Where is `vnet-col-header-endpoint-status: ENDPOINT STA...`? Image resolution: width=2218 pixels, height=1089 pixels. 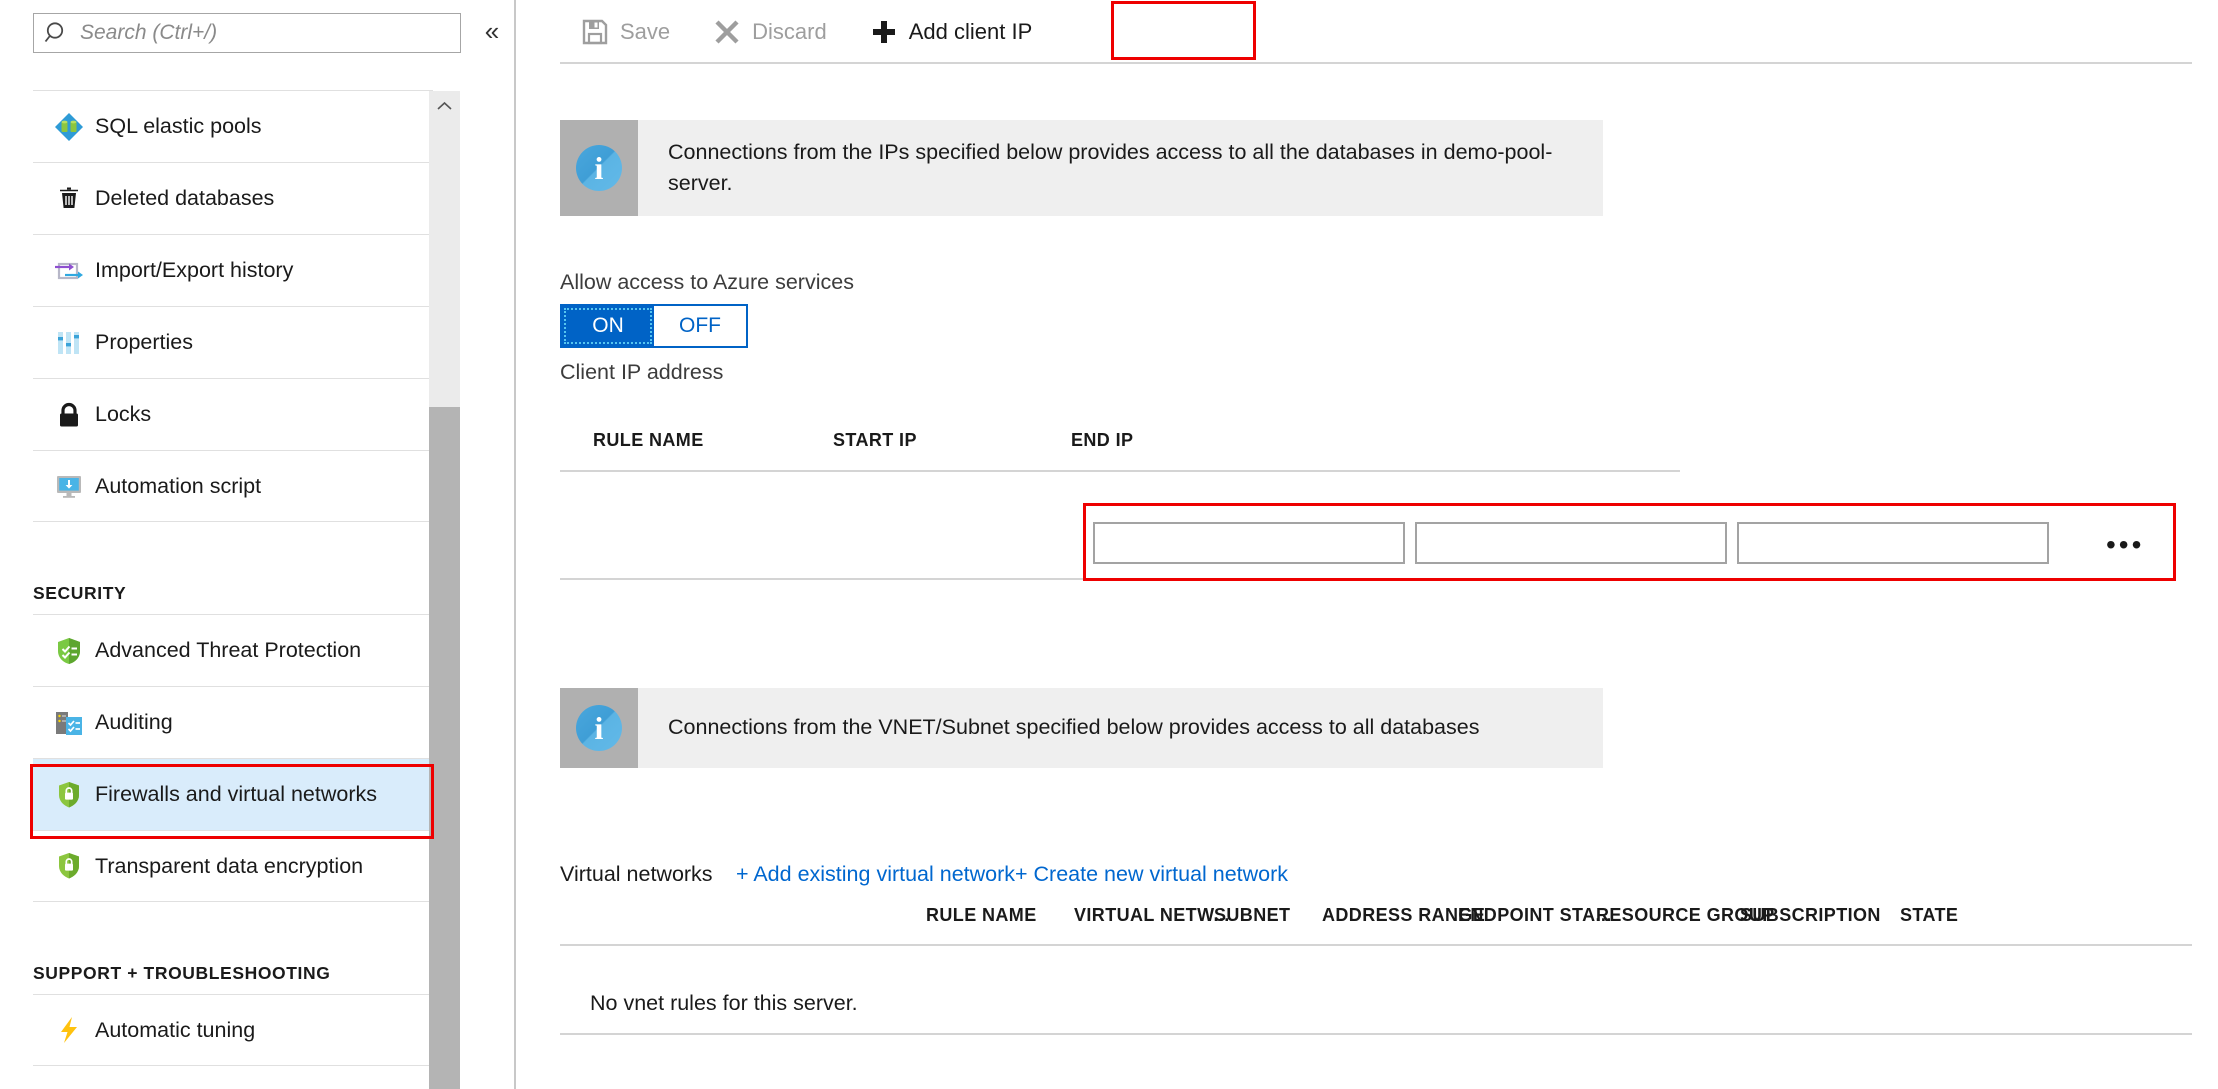
vnet-col-header-endpoint-status: ENDPOINT STA... is located at coordinates (1535, 915).